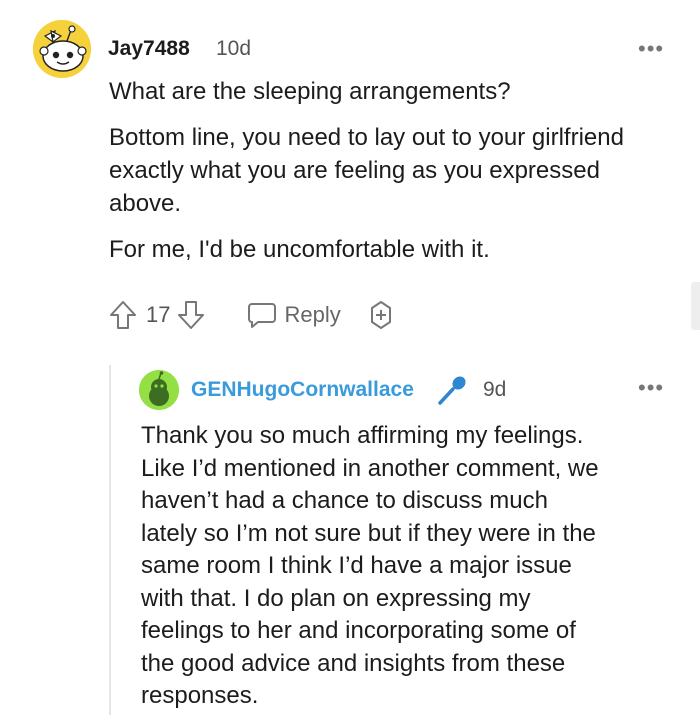  I want to click on reply-user-avatar, so click(159, 390).